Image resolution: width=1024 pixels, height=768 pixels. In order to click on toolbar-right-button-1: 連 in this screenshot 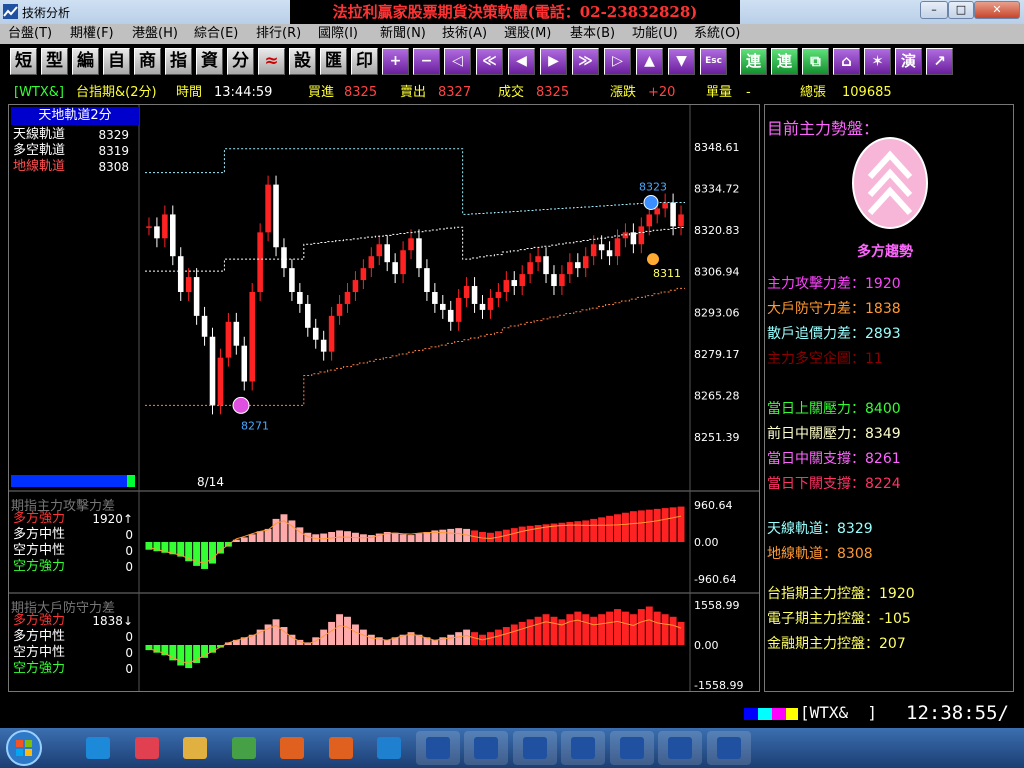, I will do `click(784, 61)`.